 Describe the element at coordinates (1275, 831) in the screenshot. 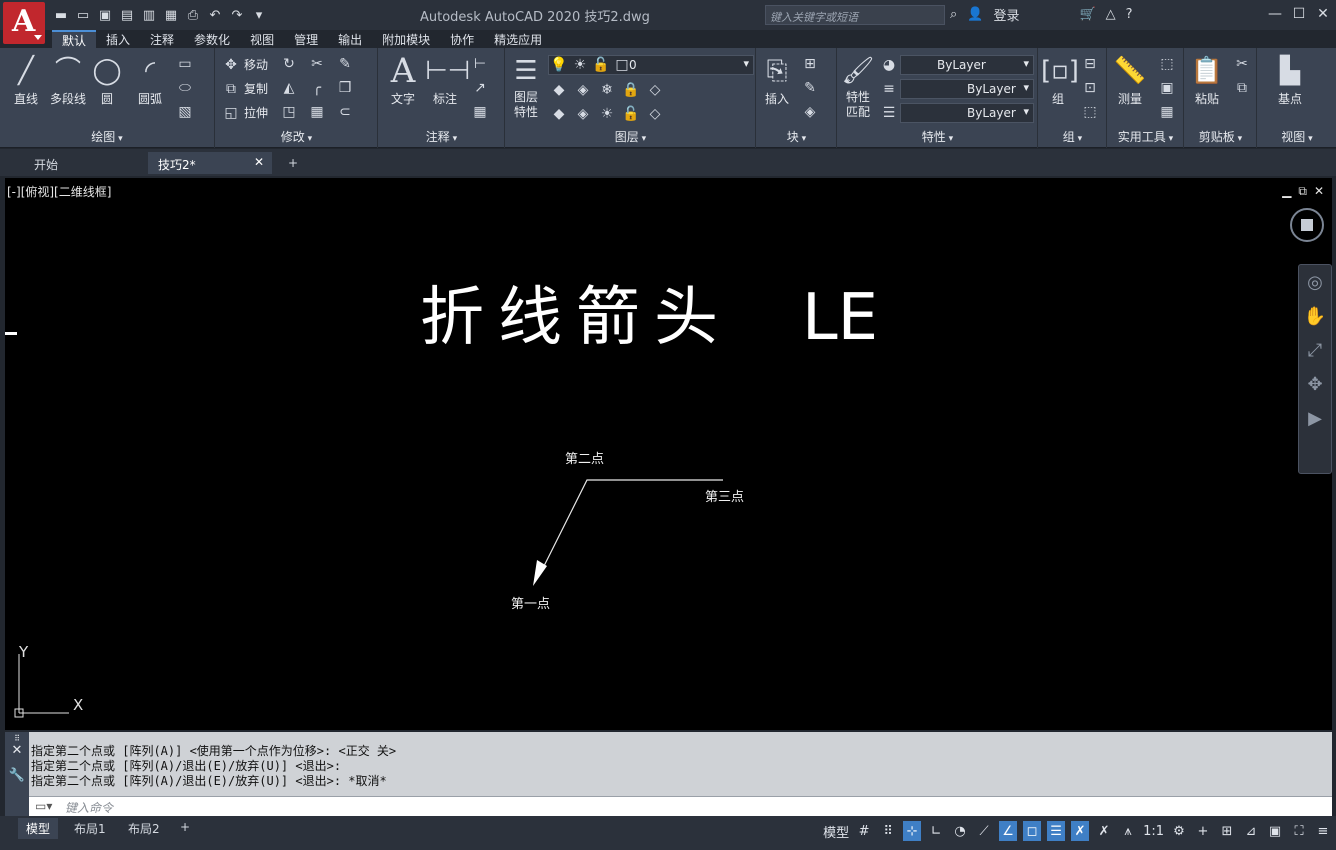

I see `hardware-accel-icon: ▣` at that location.